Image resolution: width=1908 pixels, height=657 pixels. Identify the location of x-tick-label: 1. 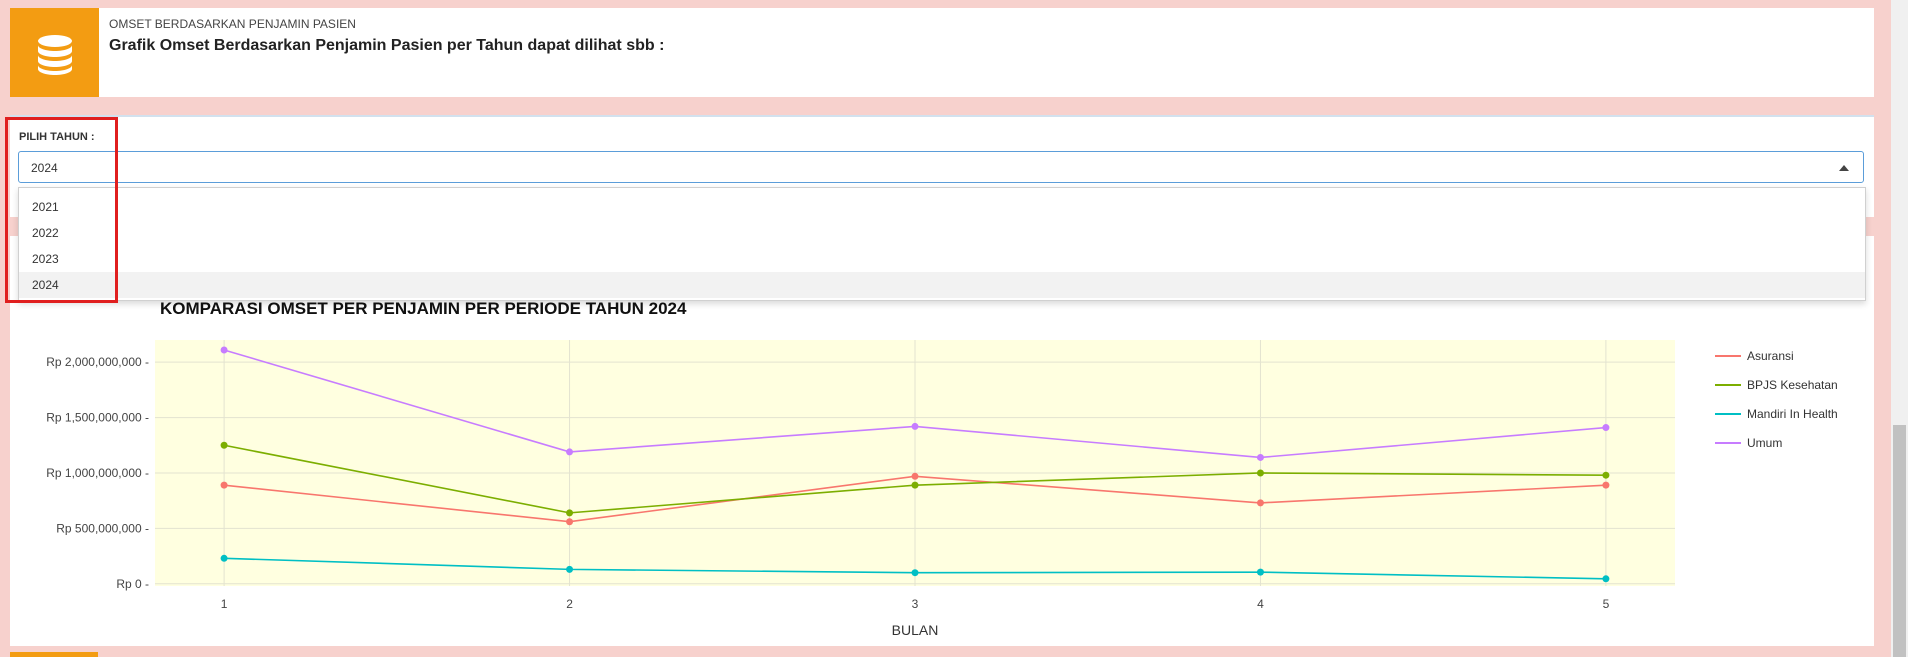
(224, 604).